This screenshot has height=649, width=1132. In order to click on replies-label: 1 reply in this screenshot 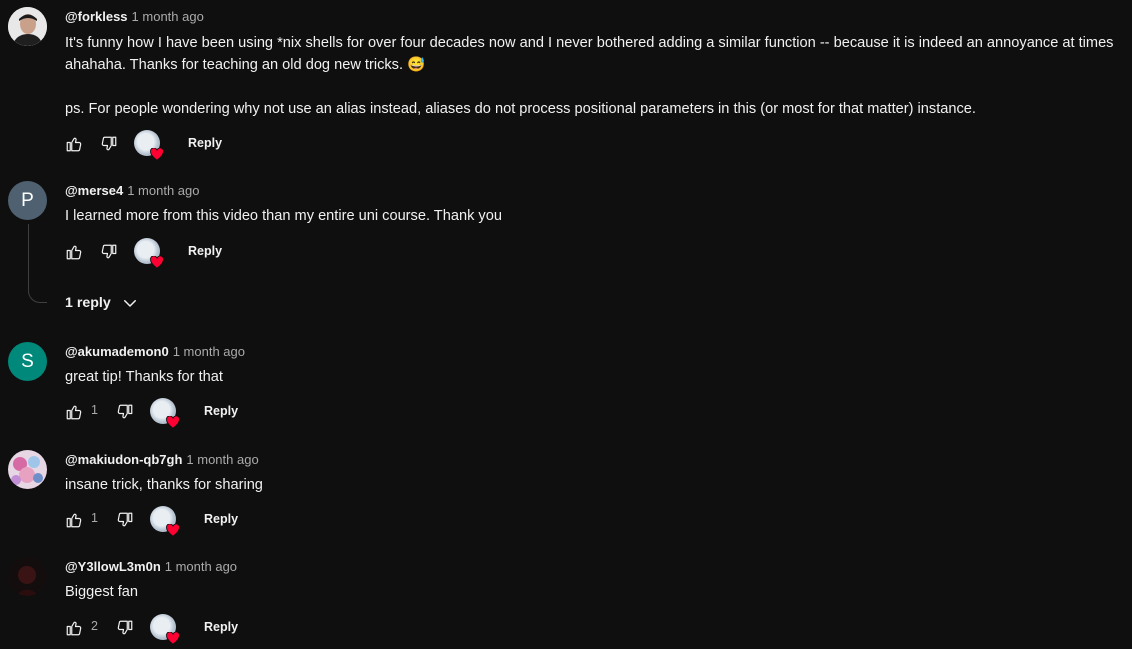, I will do `click(88, 303)`.